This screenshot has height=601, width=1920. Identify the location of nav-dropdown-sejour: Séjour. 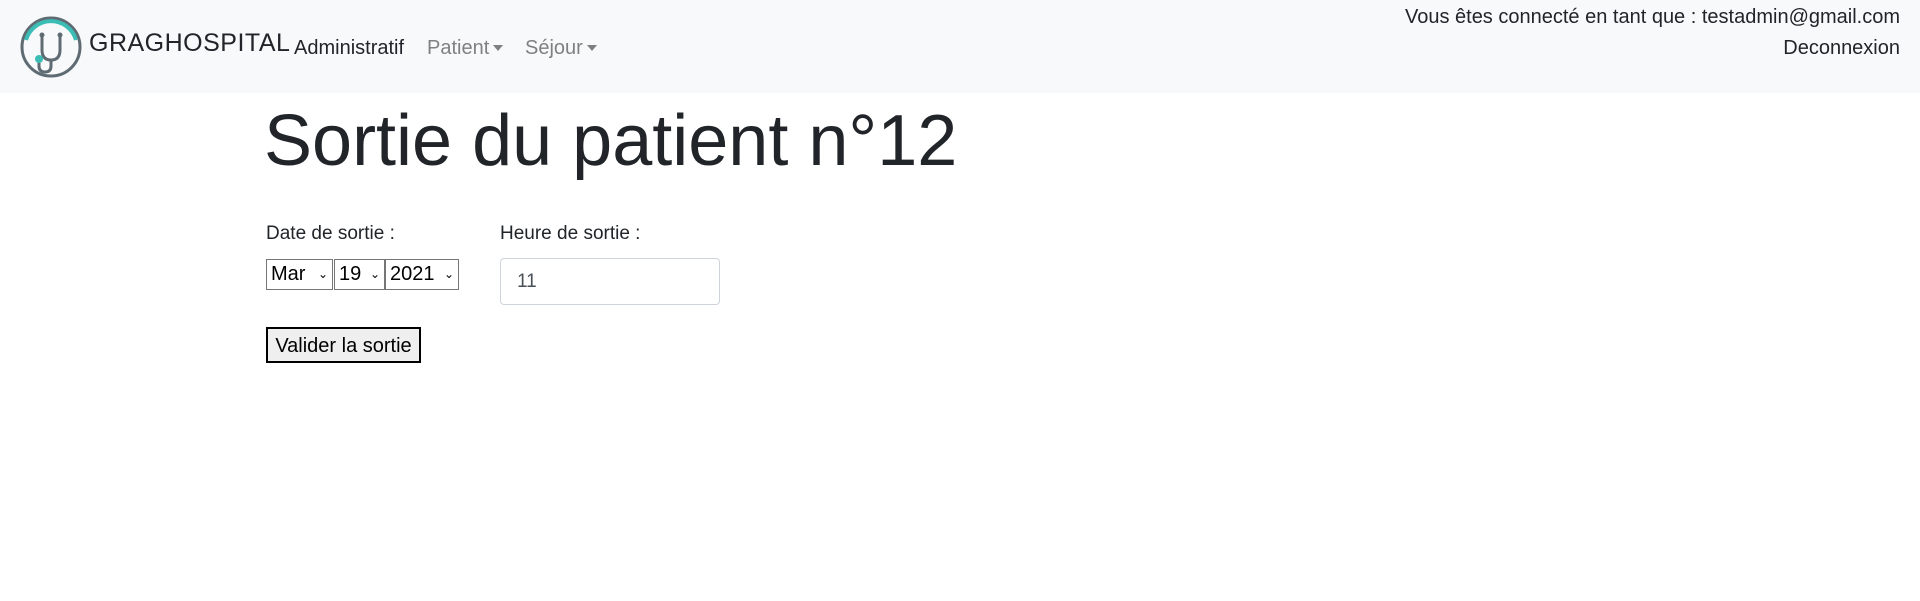
(561, 48).